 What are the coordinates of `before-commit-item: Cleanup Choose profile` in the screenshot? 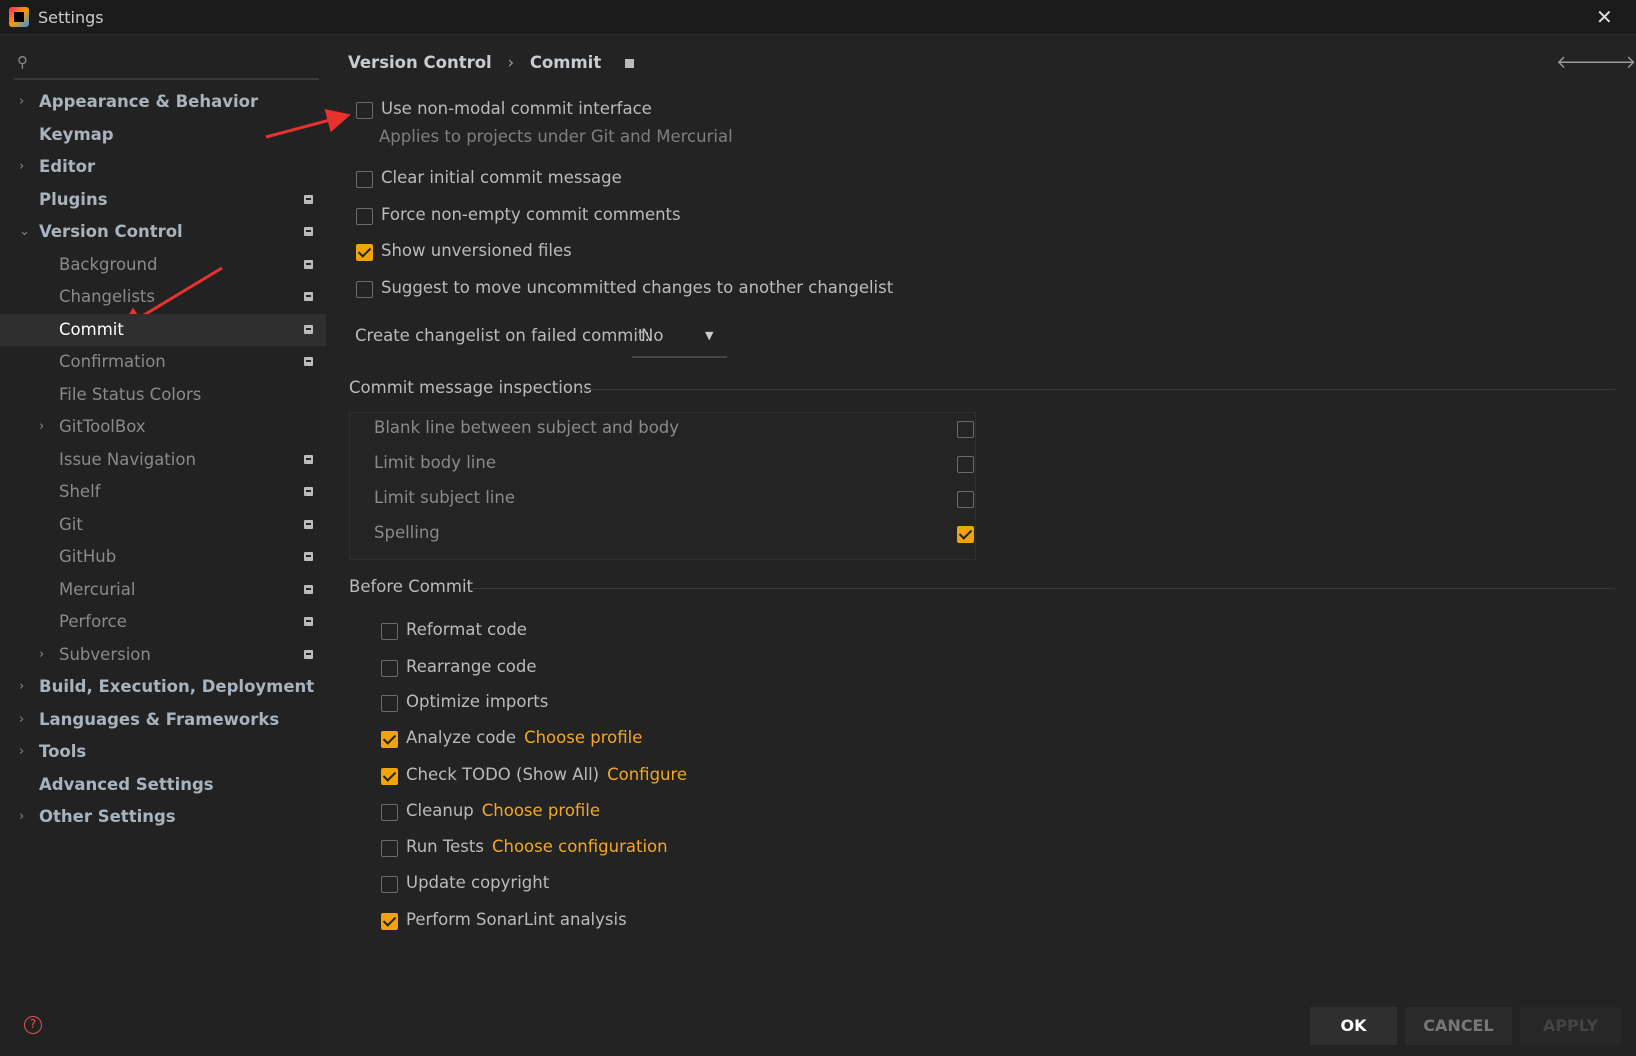 It's located at (503, 810).